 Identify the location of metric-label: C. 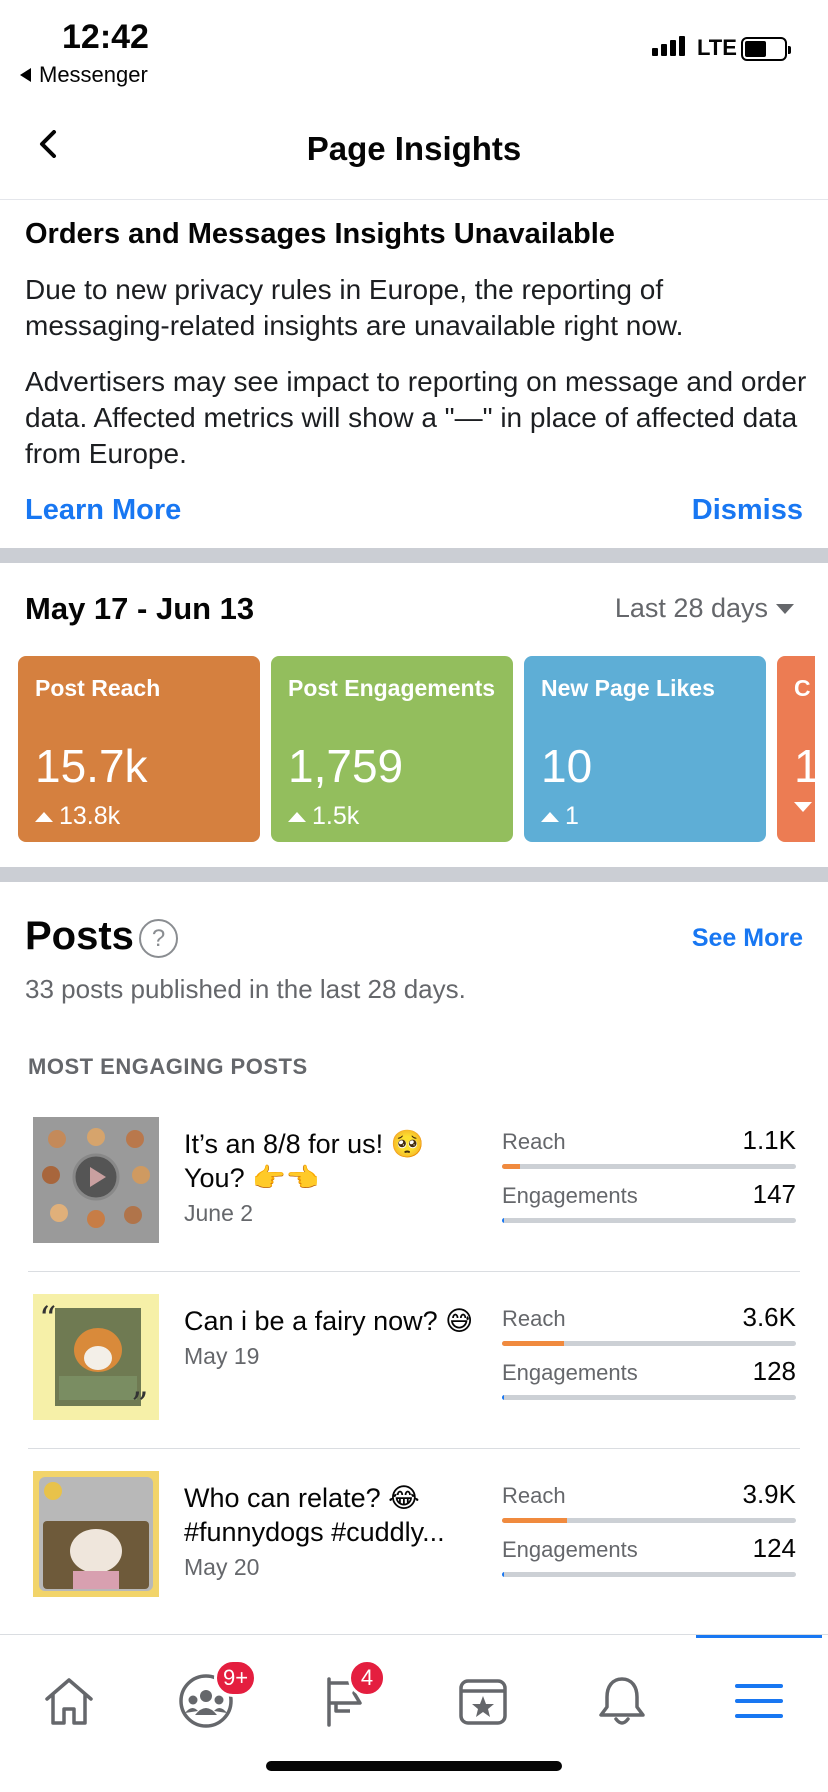
(802, 688).